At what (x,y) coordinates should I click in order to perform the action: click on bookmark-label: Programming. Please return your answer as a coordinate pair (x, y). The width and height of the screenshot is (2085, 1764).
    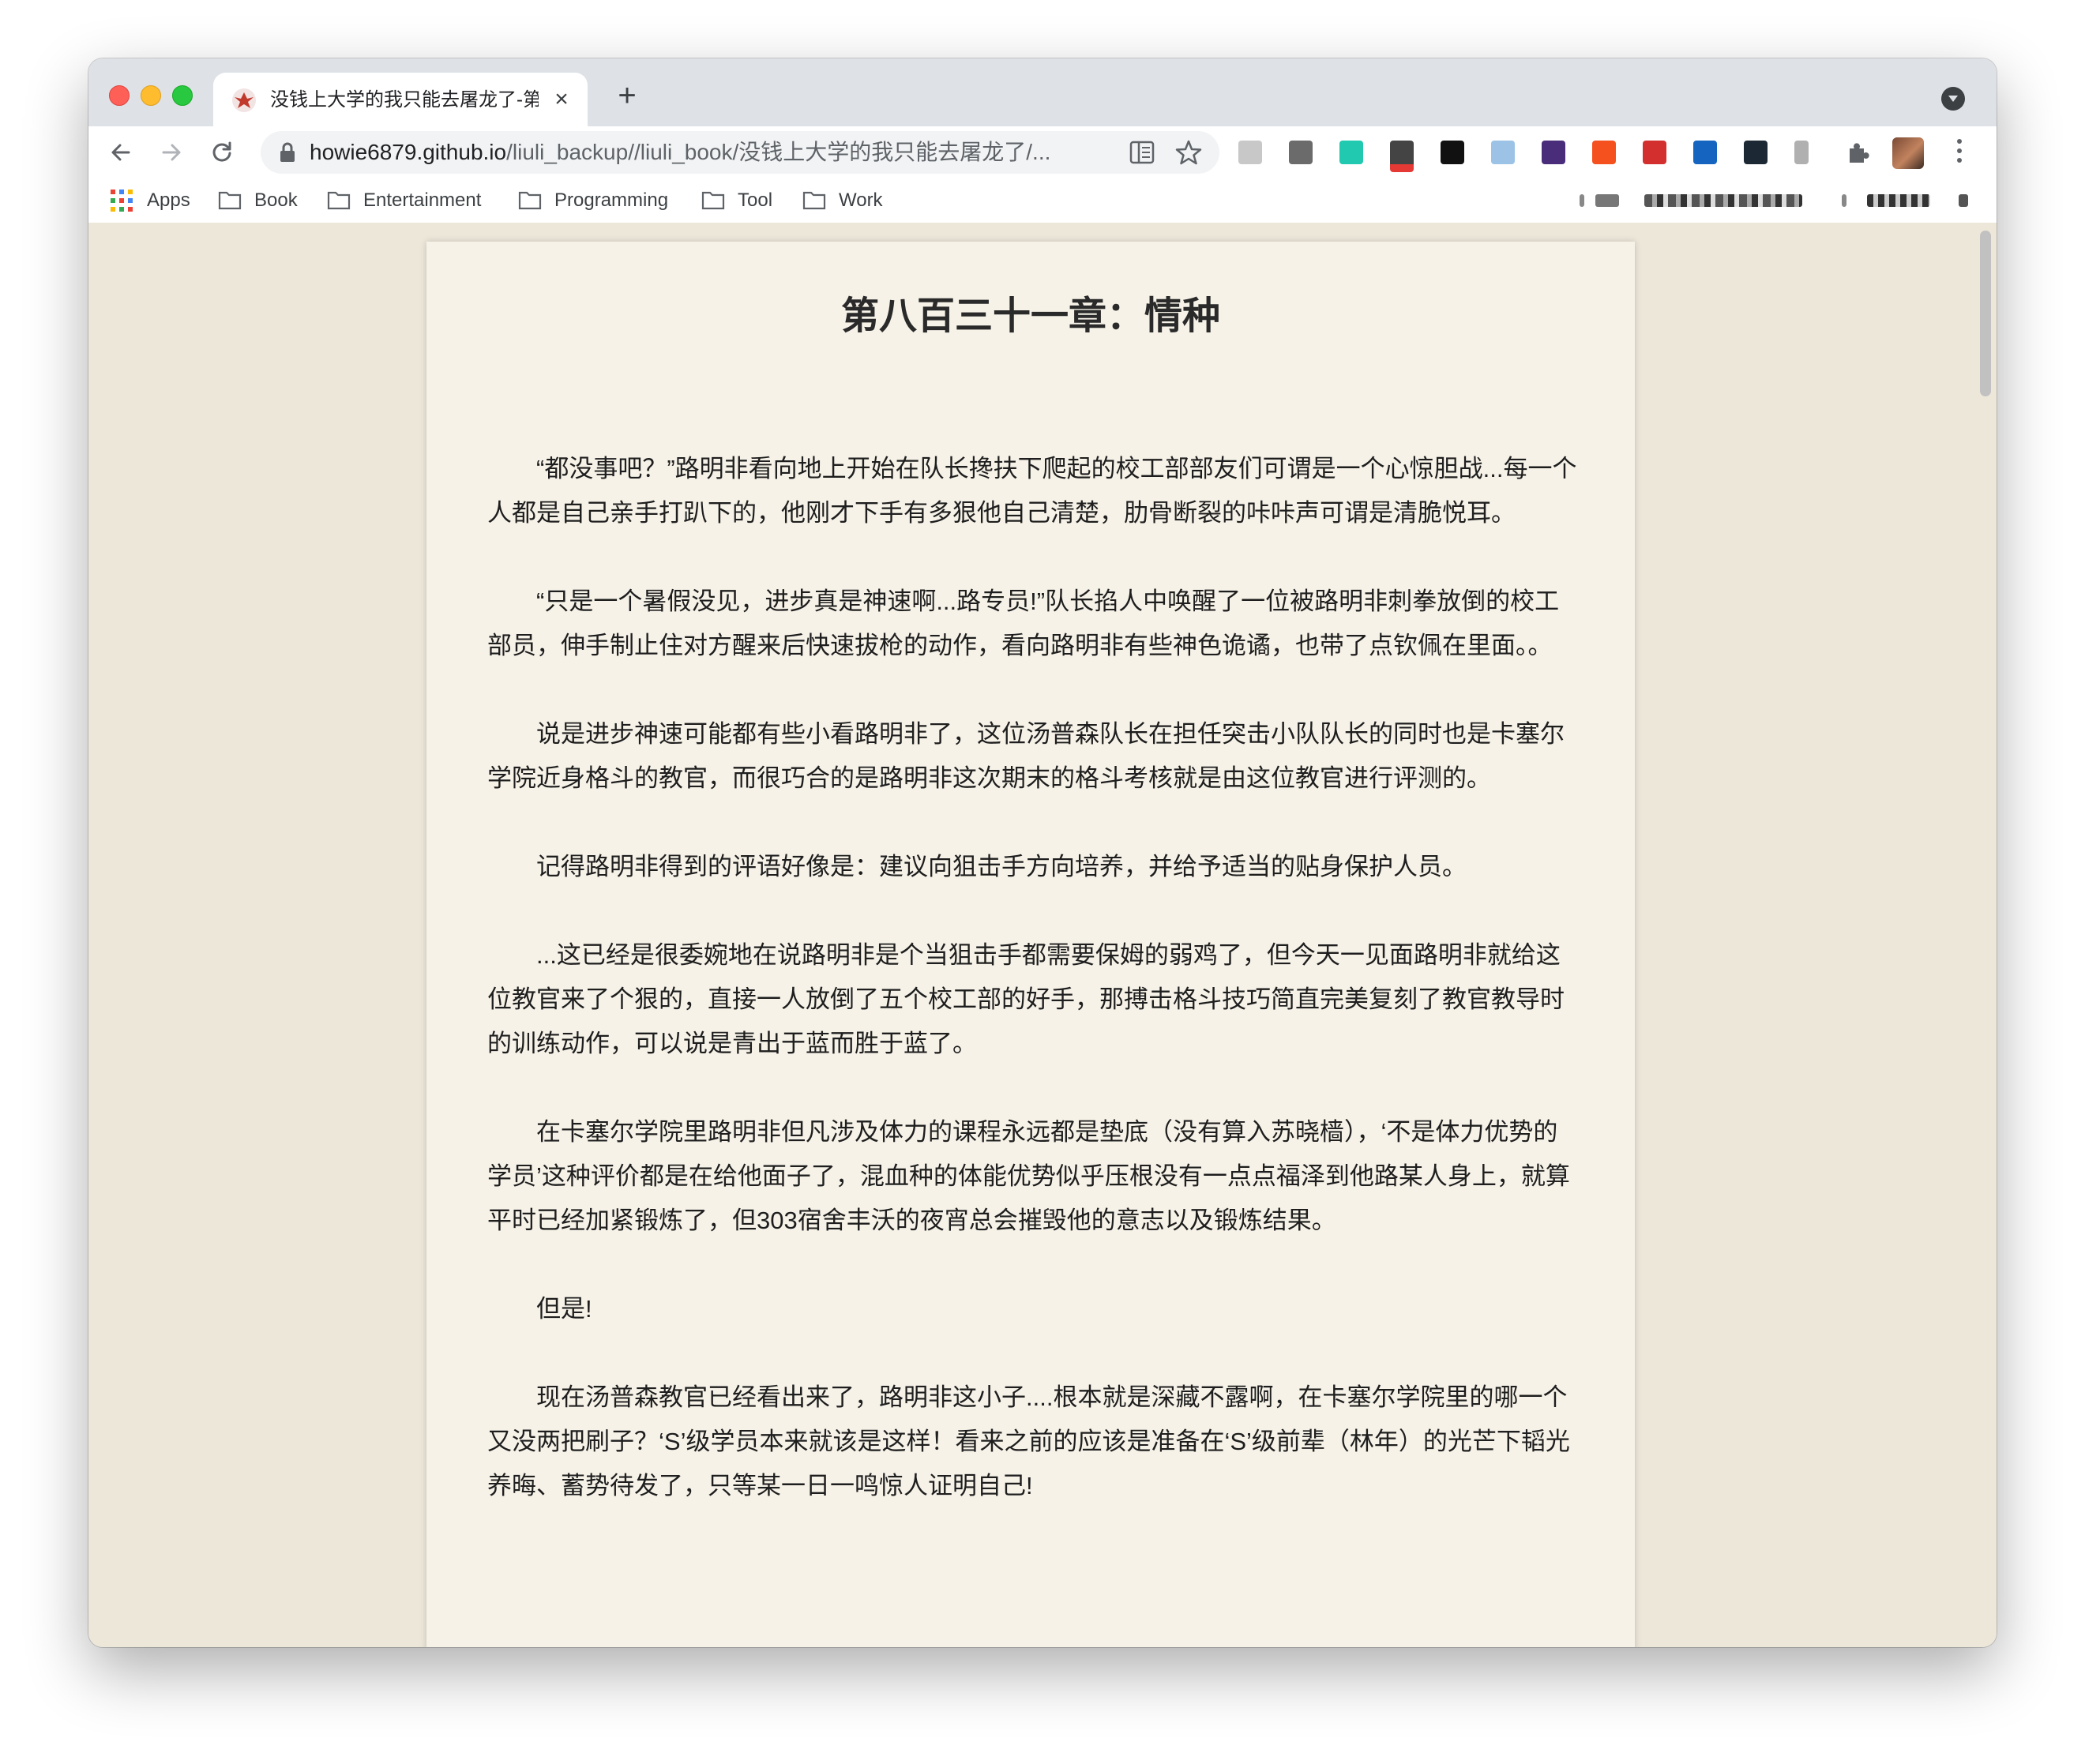
    Looking at the image, I should click on (611, 201).